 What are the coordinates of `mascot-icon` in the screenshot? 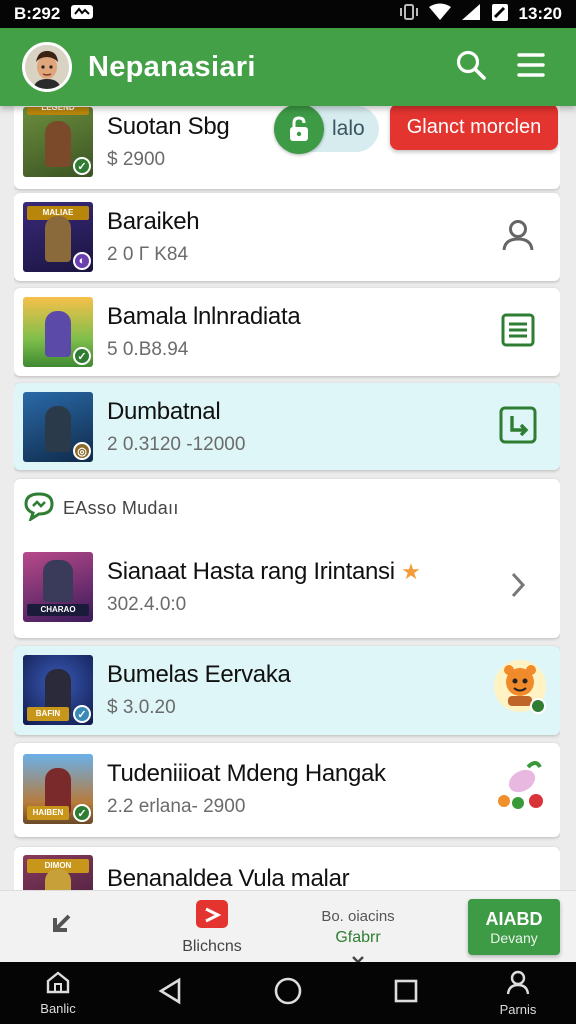 It's located at (520, 690).